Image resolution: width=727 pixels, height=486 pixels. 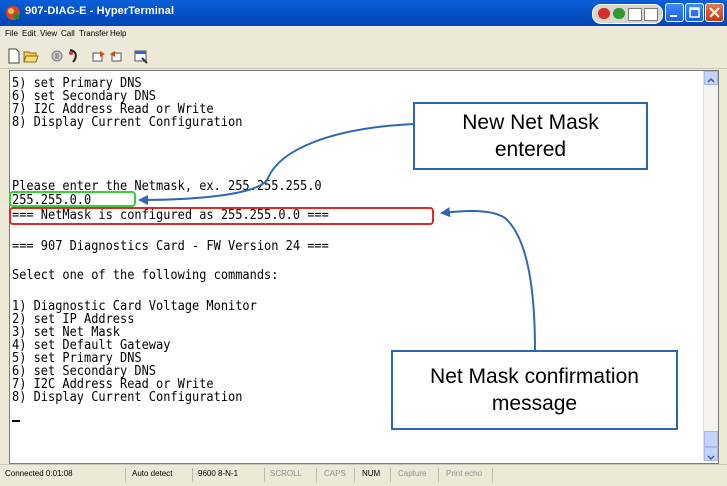 What do you see at coordinates (152, 473) in the screenshot?
I see `status-detect: Auto detect` at bounding box center [152, 473].